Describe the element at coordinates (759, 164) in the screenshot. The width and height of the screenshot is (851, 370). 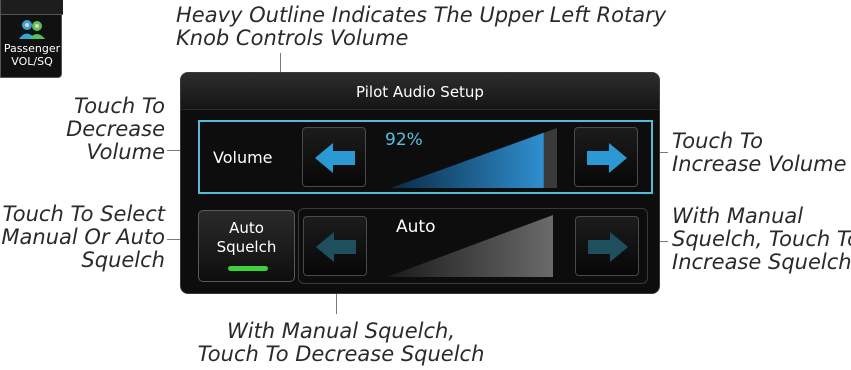
I see `callout-increase-volume-line2: Increase Volume` at that location.